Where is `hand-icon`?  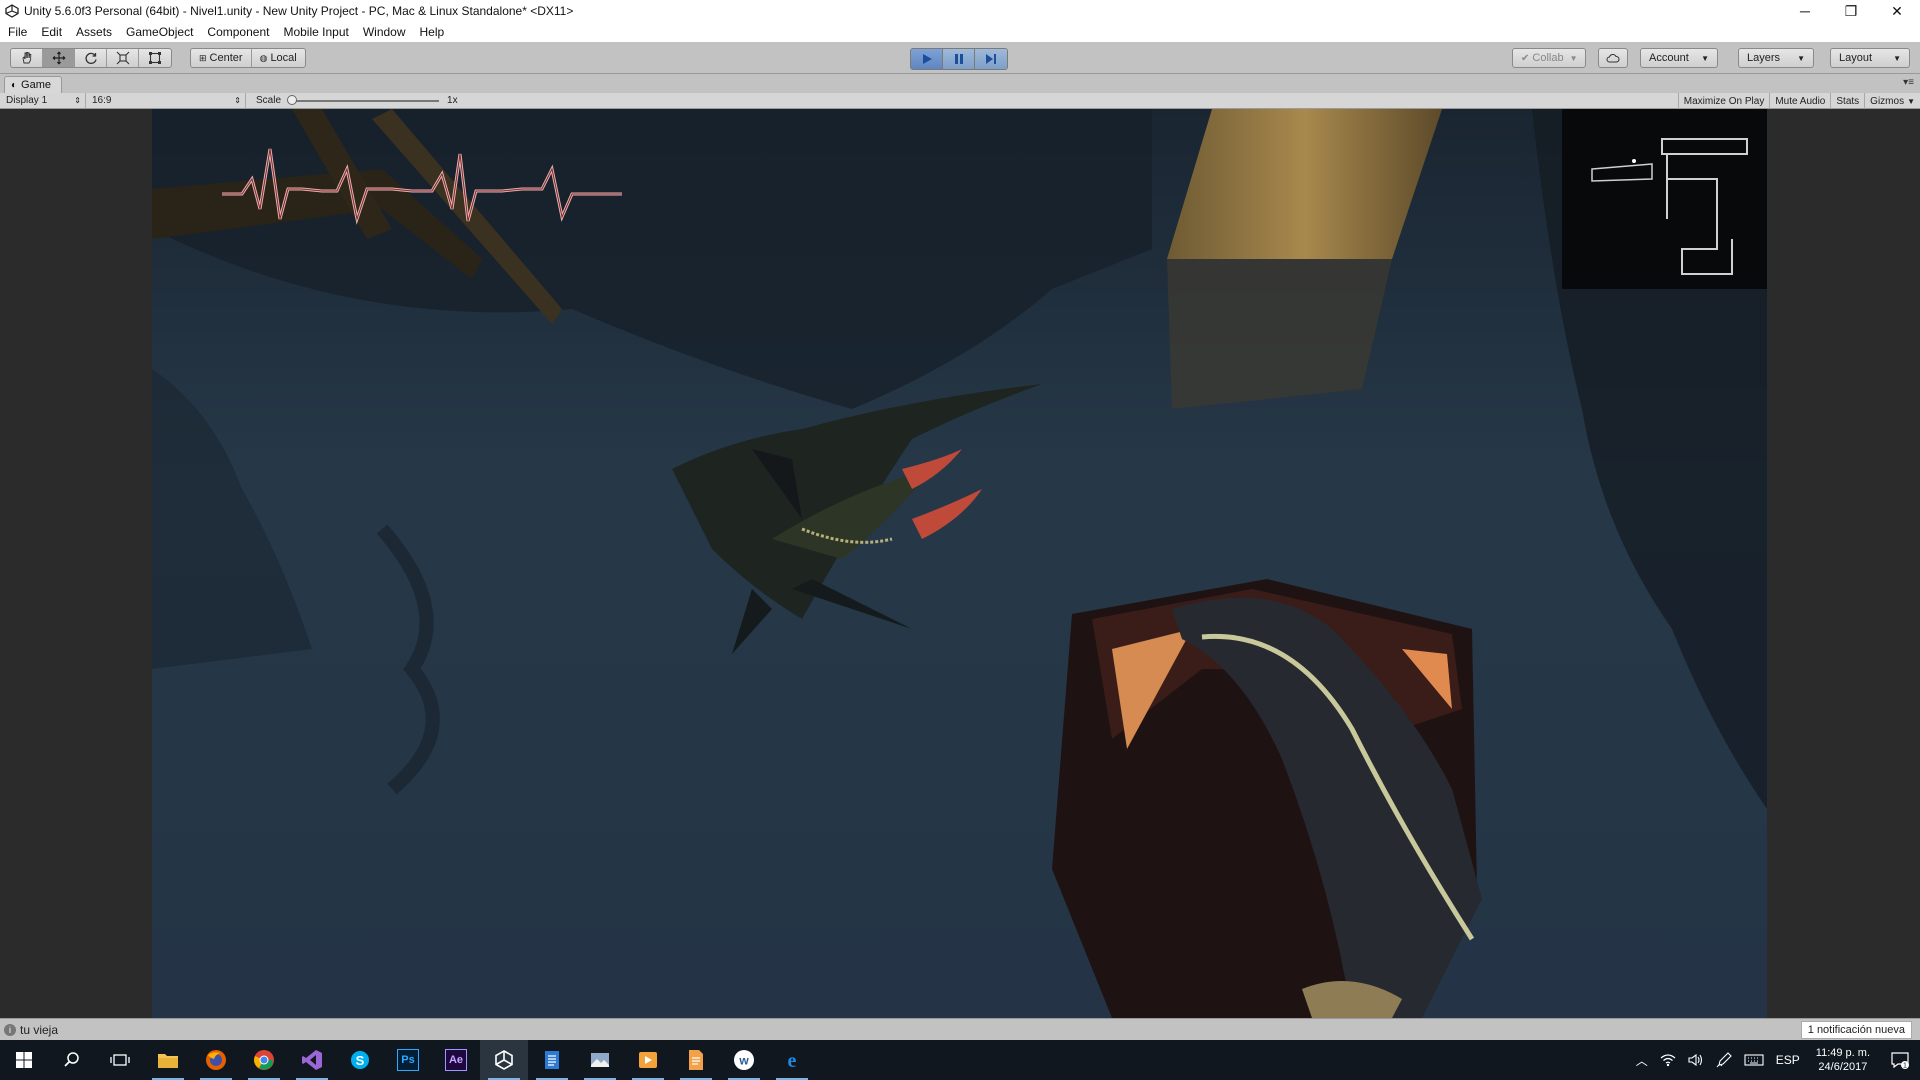 hand-icon is located at coordinates (27, 58).